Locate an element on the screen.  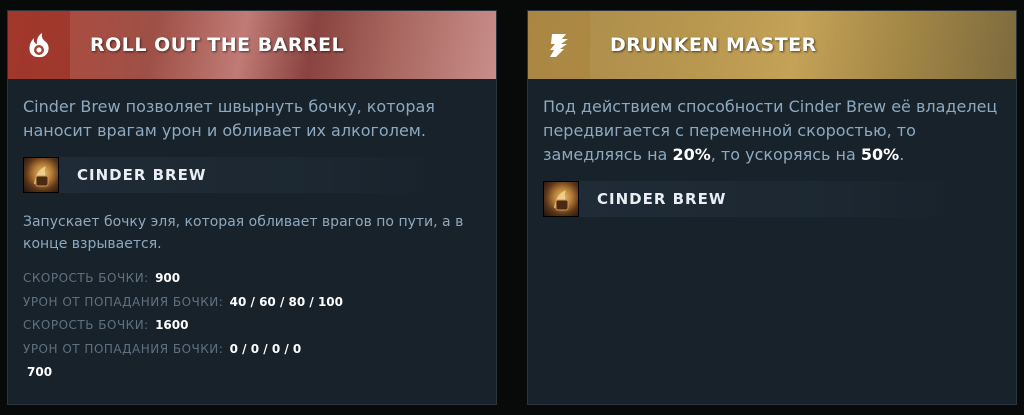
stat-value: 40 / 60 / 80 / 100 is located at coordinates (286, 302).